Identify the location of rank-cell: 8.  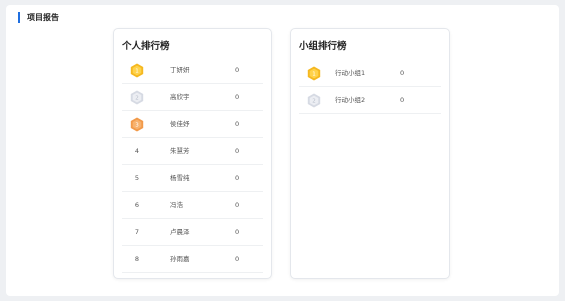
(137, 259).